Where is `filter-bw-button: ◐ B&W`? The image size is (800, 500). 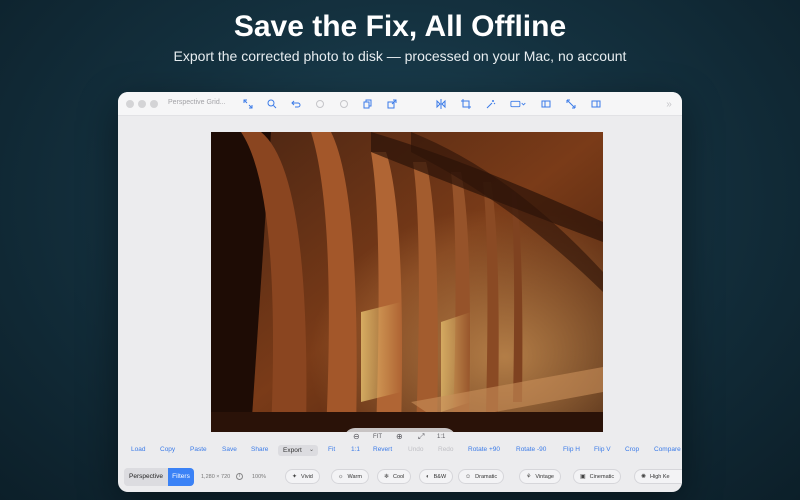
filter-bw-button: ◐ B&W is located at coordinates (436, 476).